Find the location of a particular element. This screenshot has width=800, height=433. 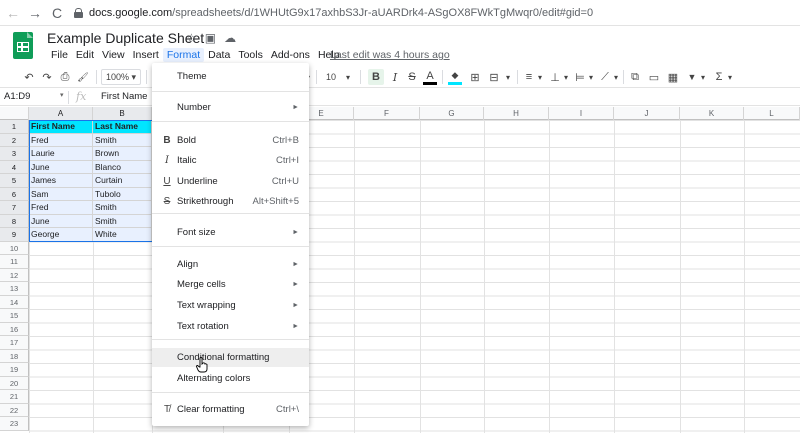

cell: George is located at coordinates (61, 235).